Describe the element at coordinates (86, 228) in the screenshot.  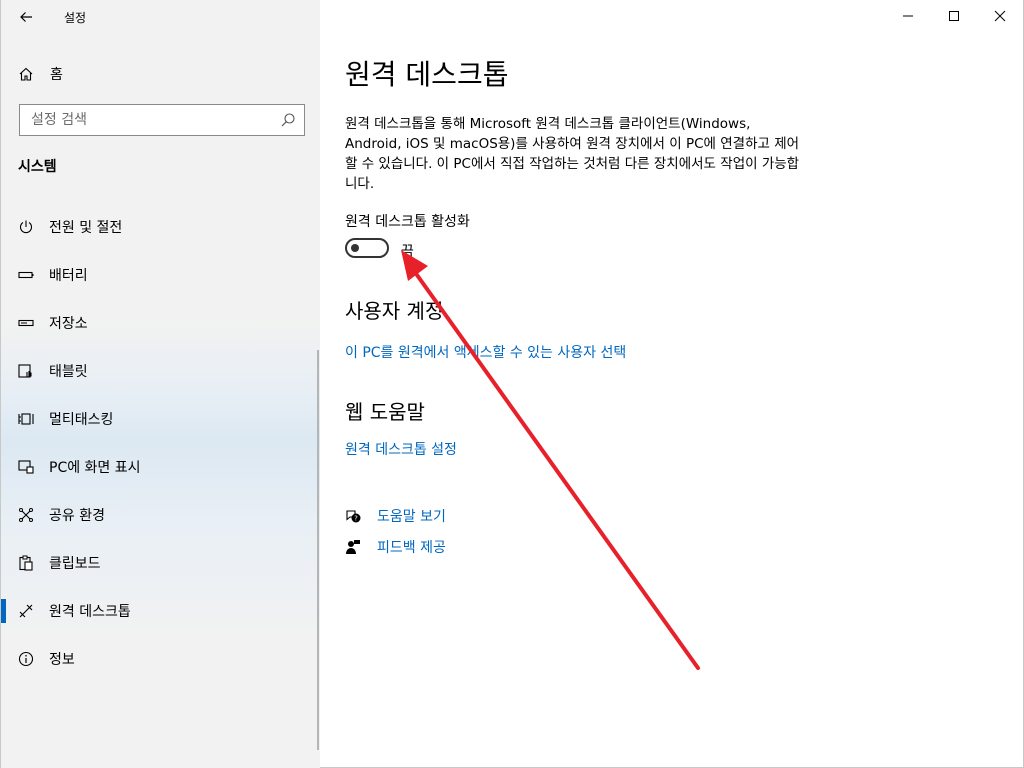
I see `sidebar-item-label: 전원 및 절전` at that location.